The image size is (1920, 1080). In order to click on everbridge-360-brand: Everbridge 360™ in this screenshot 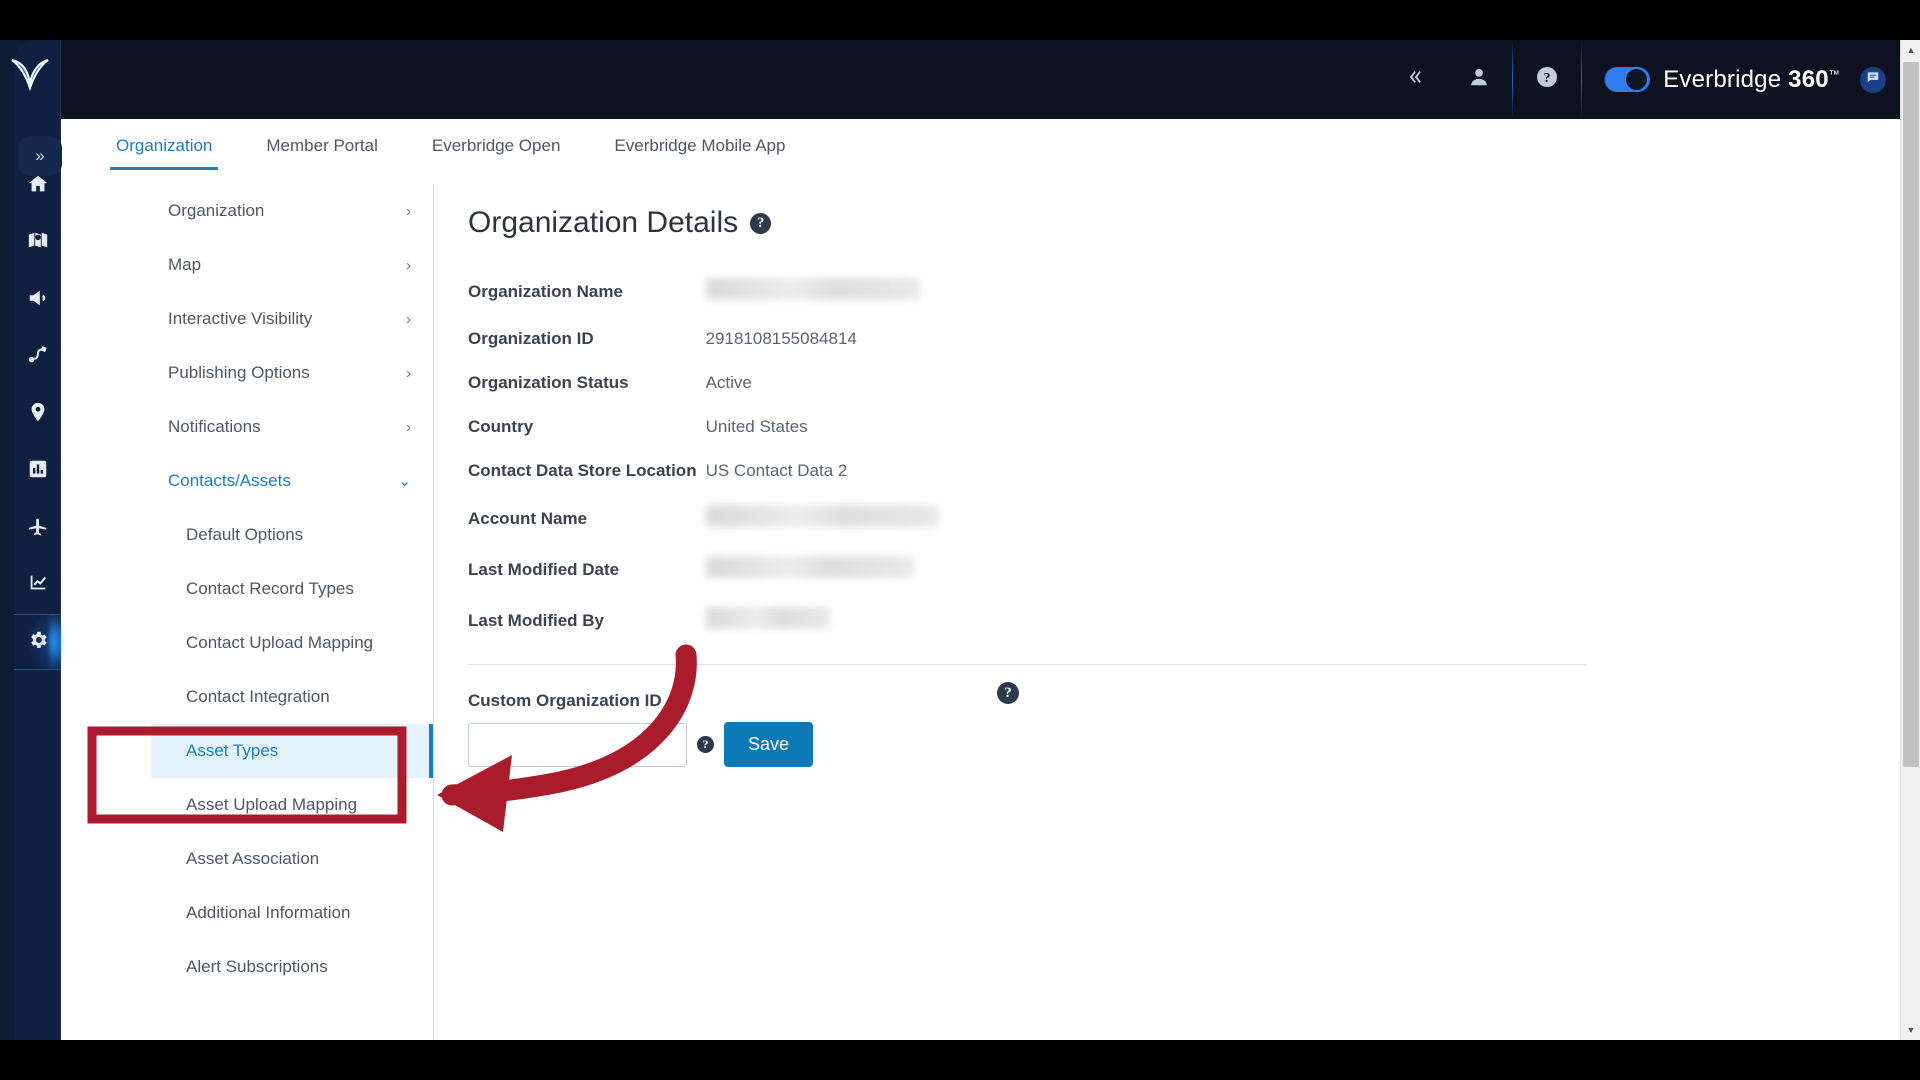, I will do `click(1741, 80)`.